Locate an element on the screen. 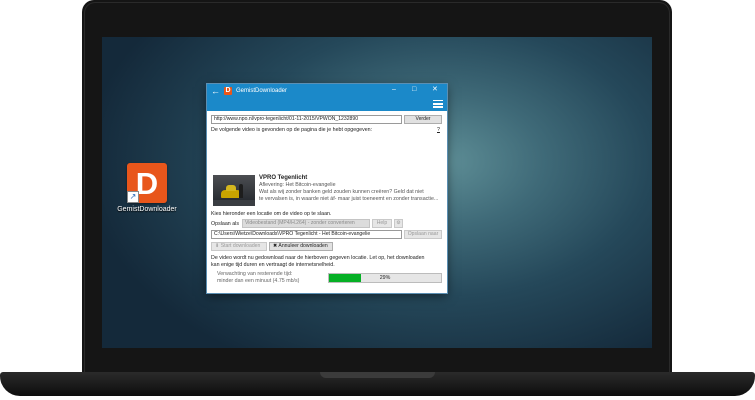 The width and height of the screenshot is (755, 400). app-logo-icon: D is located at coordinates (228, 91).